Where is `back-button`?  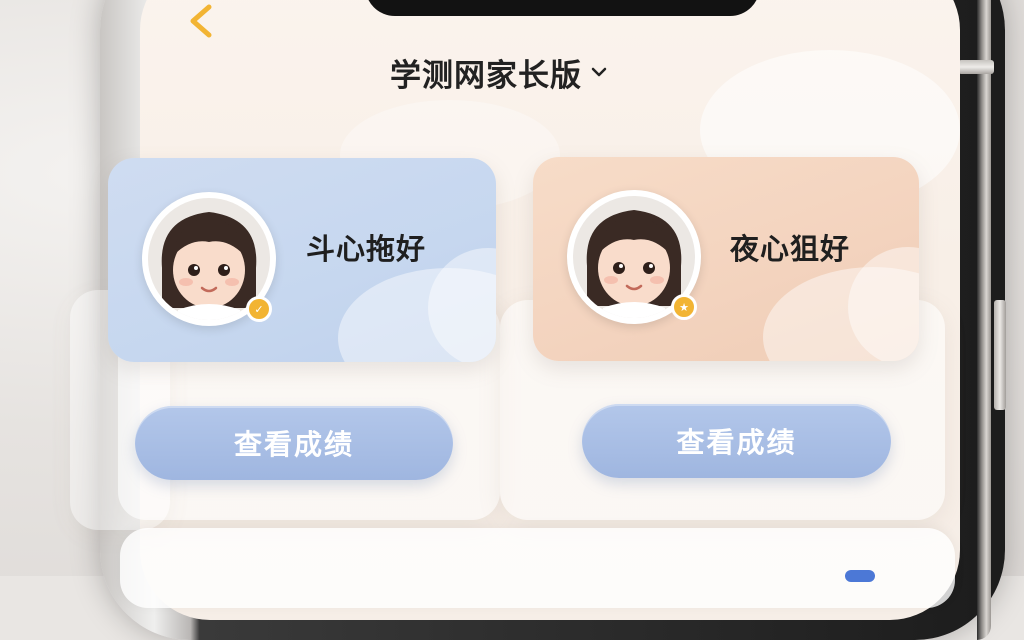 back-button is located at coordinates (203, 21).